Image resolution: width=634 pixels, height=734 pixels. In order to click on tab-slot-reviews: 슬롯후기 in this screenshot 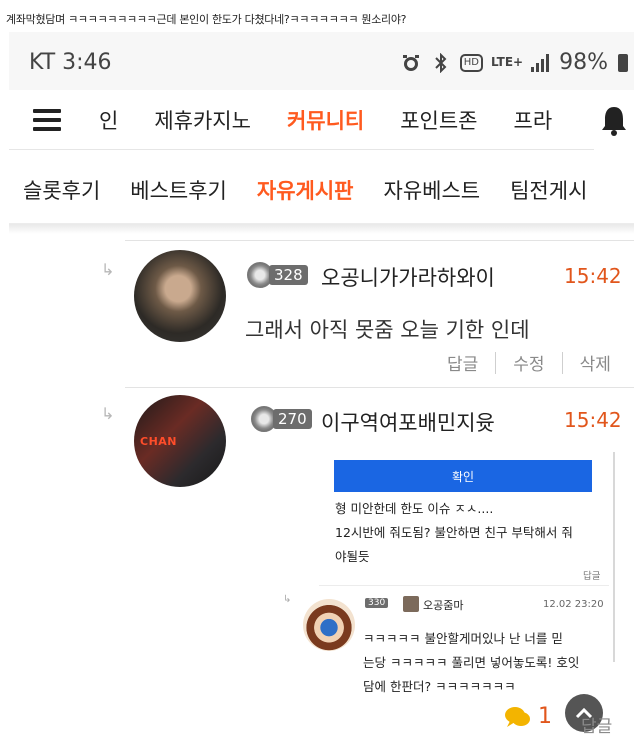, I will do `click(61, 190)`.